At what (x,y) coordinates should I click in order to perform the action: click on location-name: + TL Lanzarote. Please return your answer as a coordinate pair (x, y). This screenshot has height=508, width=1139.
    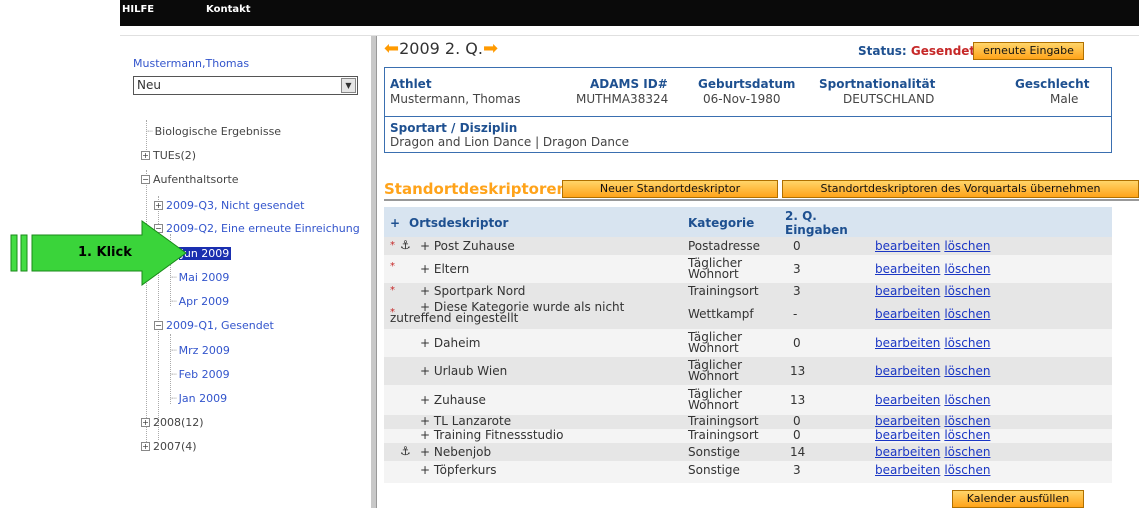
    Looking at the image, I should click on (465, 421).